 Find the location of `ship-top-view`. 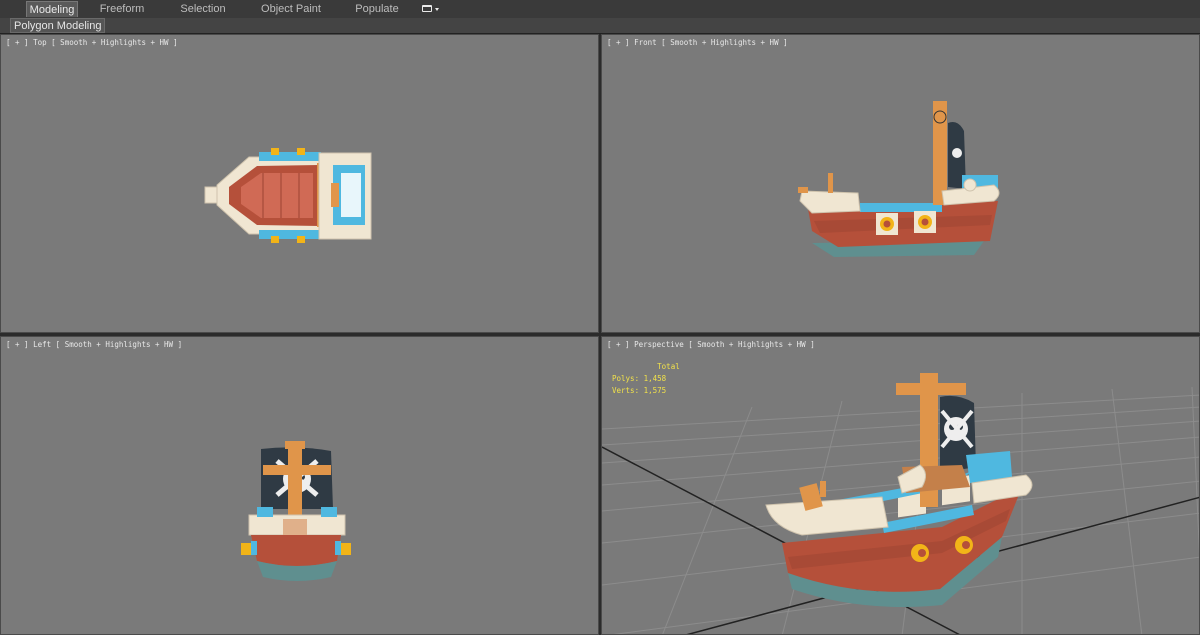

ship-top-view is located at coordinates (288, 195).